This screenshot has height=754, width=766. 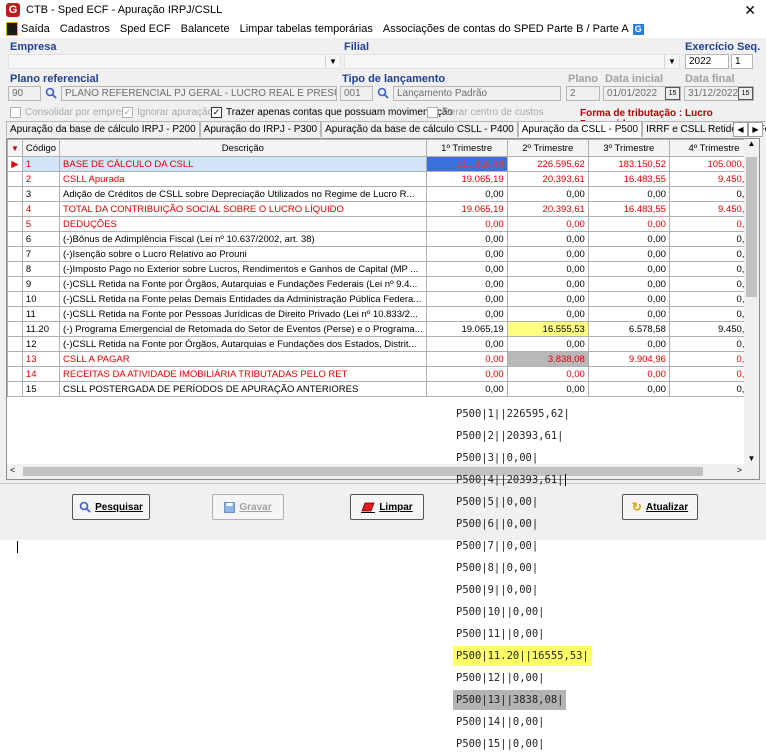 What do you see at coordinates (466, 148) in the screenshot?
I see `col-header-q1: 1º Trimestre` at bounding box center [466, 148].